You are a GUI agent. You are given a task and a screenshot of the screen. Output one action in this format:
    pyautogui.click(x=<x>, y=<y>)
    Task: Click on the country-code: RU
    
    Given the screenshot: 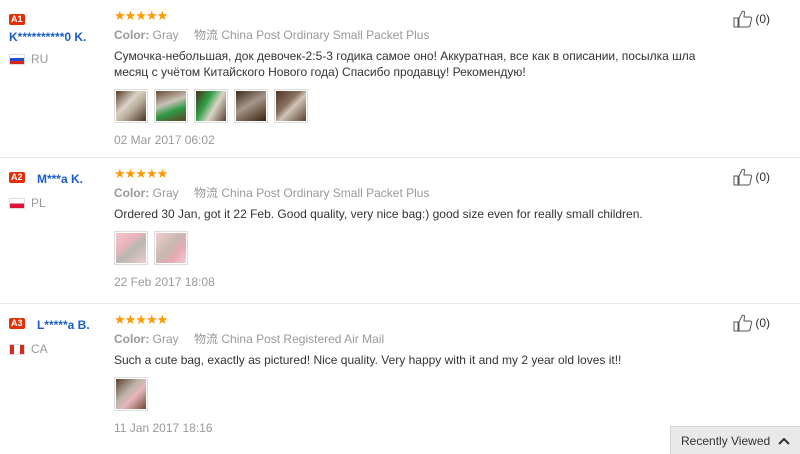 What is the action you would take?
    pyautogui.click(x=40, y=59)
    